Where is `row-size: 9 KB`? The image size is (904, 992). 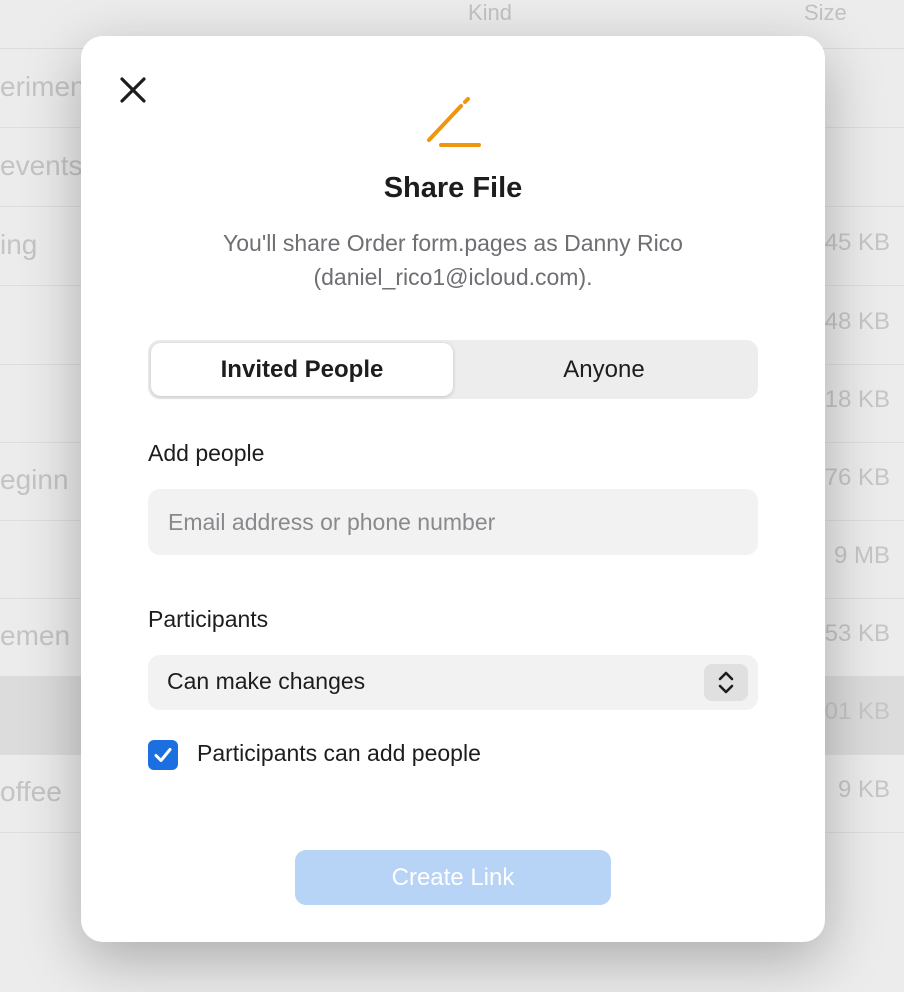
row-size: 9 KB is located at coordinates (863, 789).